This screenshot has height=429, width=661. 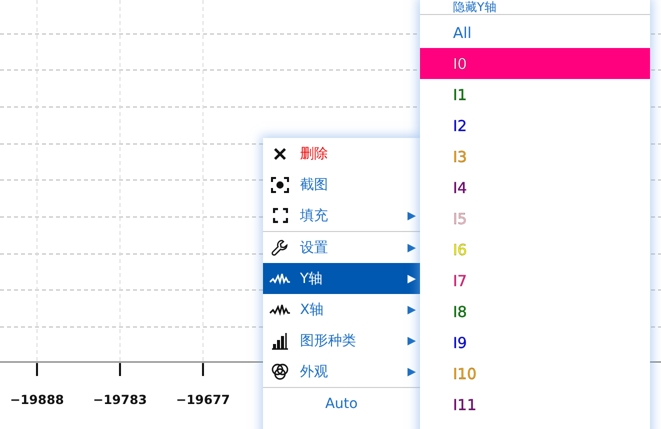 I want to click on menu-item: 删除, so click(x=341, y=153).